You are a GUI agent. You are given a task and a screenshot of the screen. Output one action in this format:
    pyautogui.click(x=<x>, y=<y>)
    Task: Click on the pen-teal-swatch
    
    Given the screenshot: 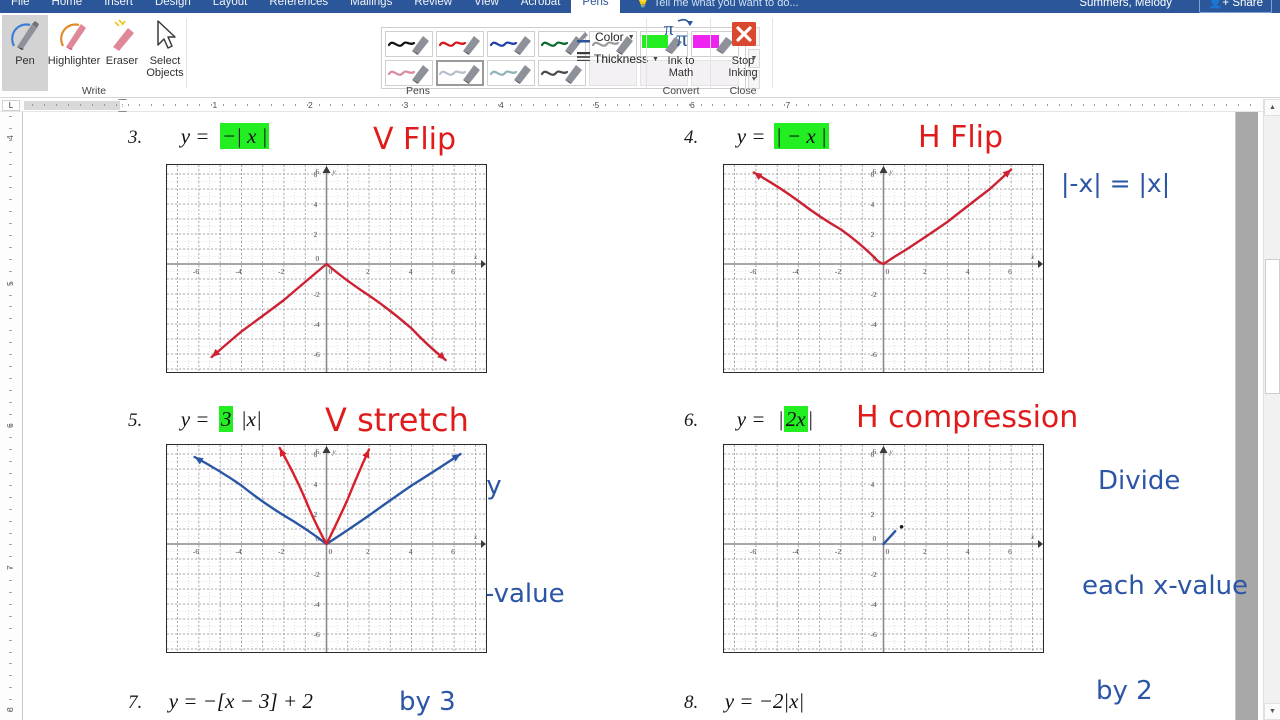 What is the action you would take?
    pyautogui.click(x=511, y=73)
    